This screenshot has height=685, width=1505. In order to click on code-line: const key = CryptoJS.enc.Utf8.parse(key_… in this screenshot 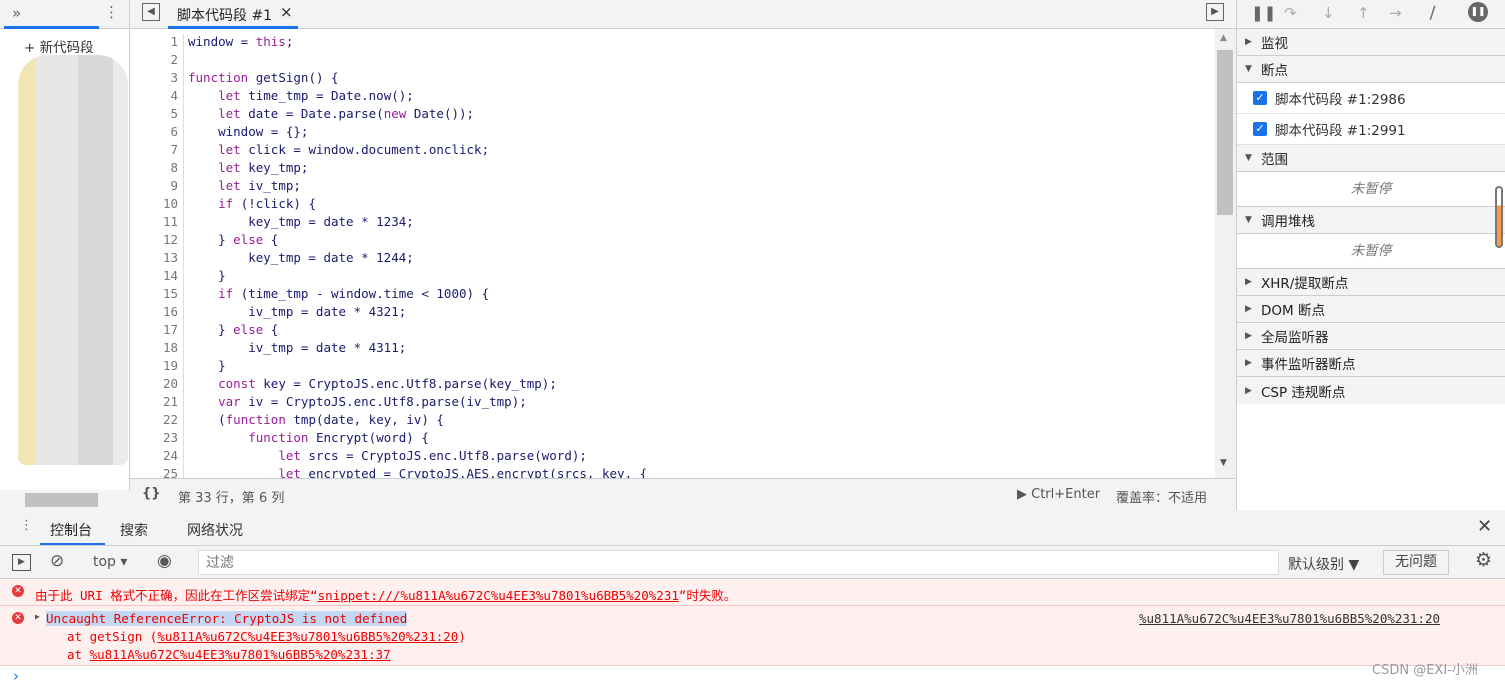, I will do `click(387, 383)`.